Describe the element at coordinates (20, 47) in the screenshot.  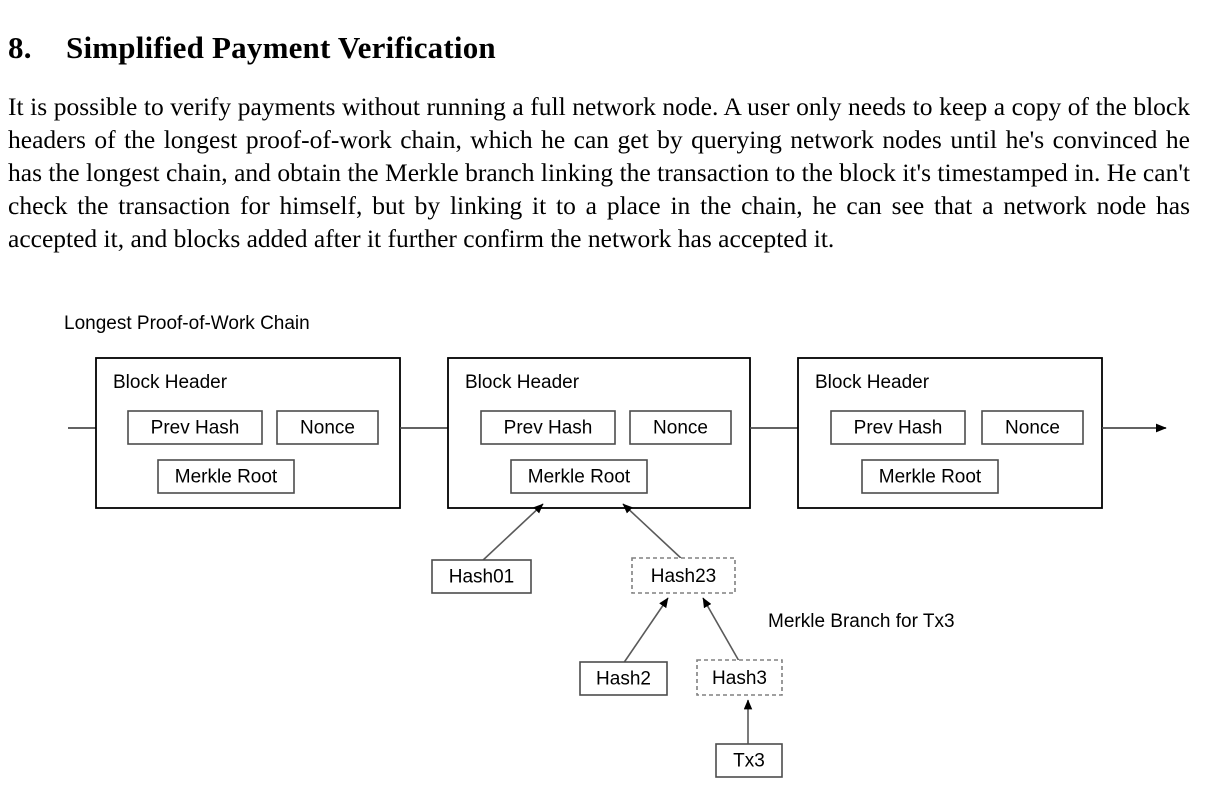
I see `section-number: 8.` at that location.